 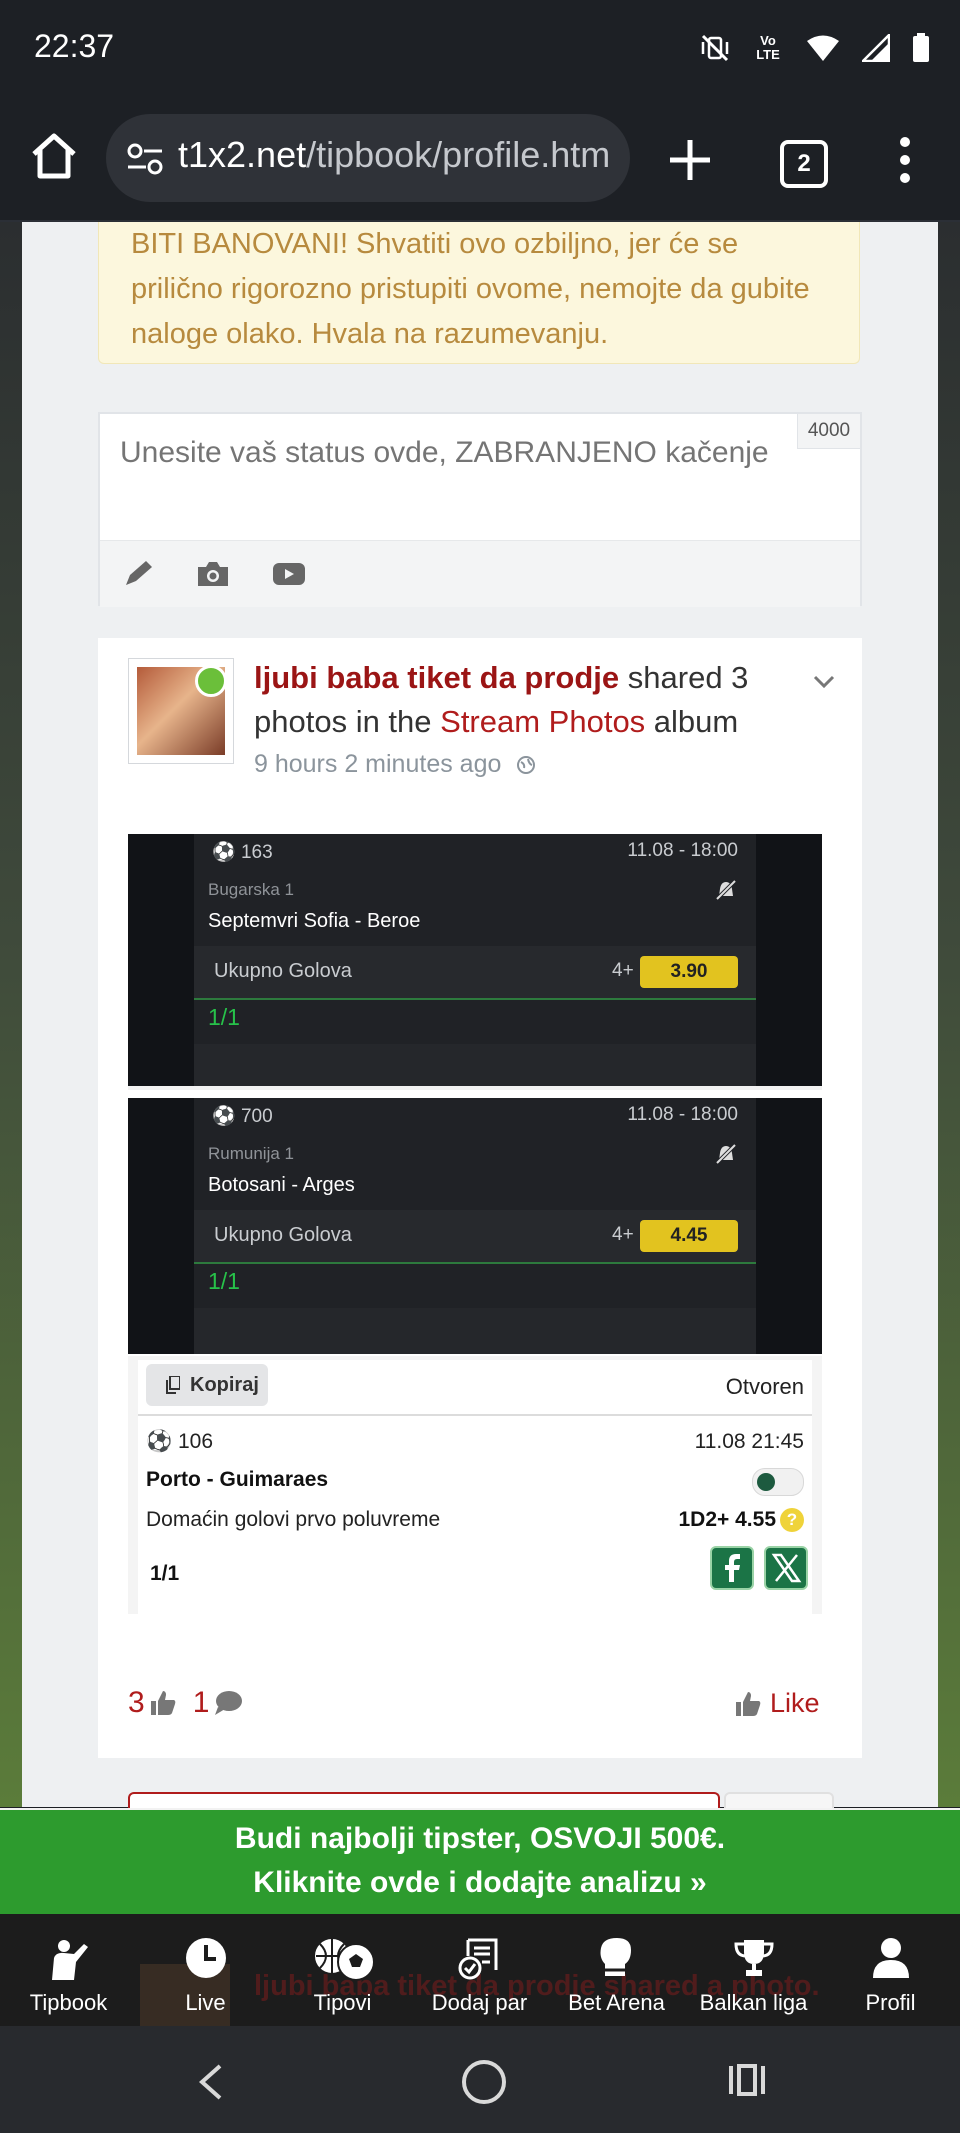 I want to click on boxing-glove-icon, so click(x=615, y=1957).